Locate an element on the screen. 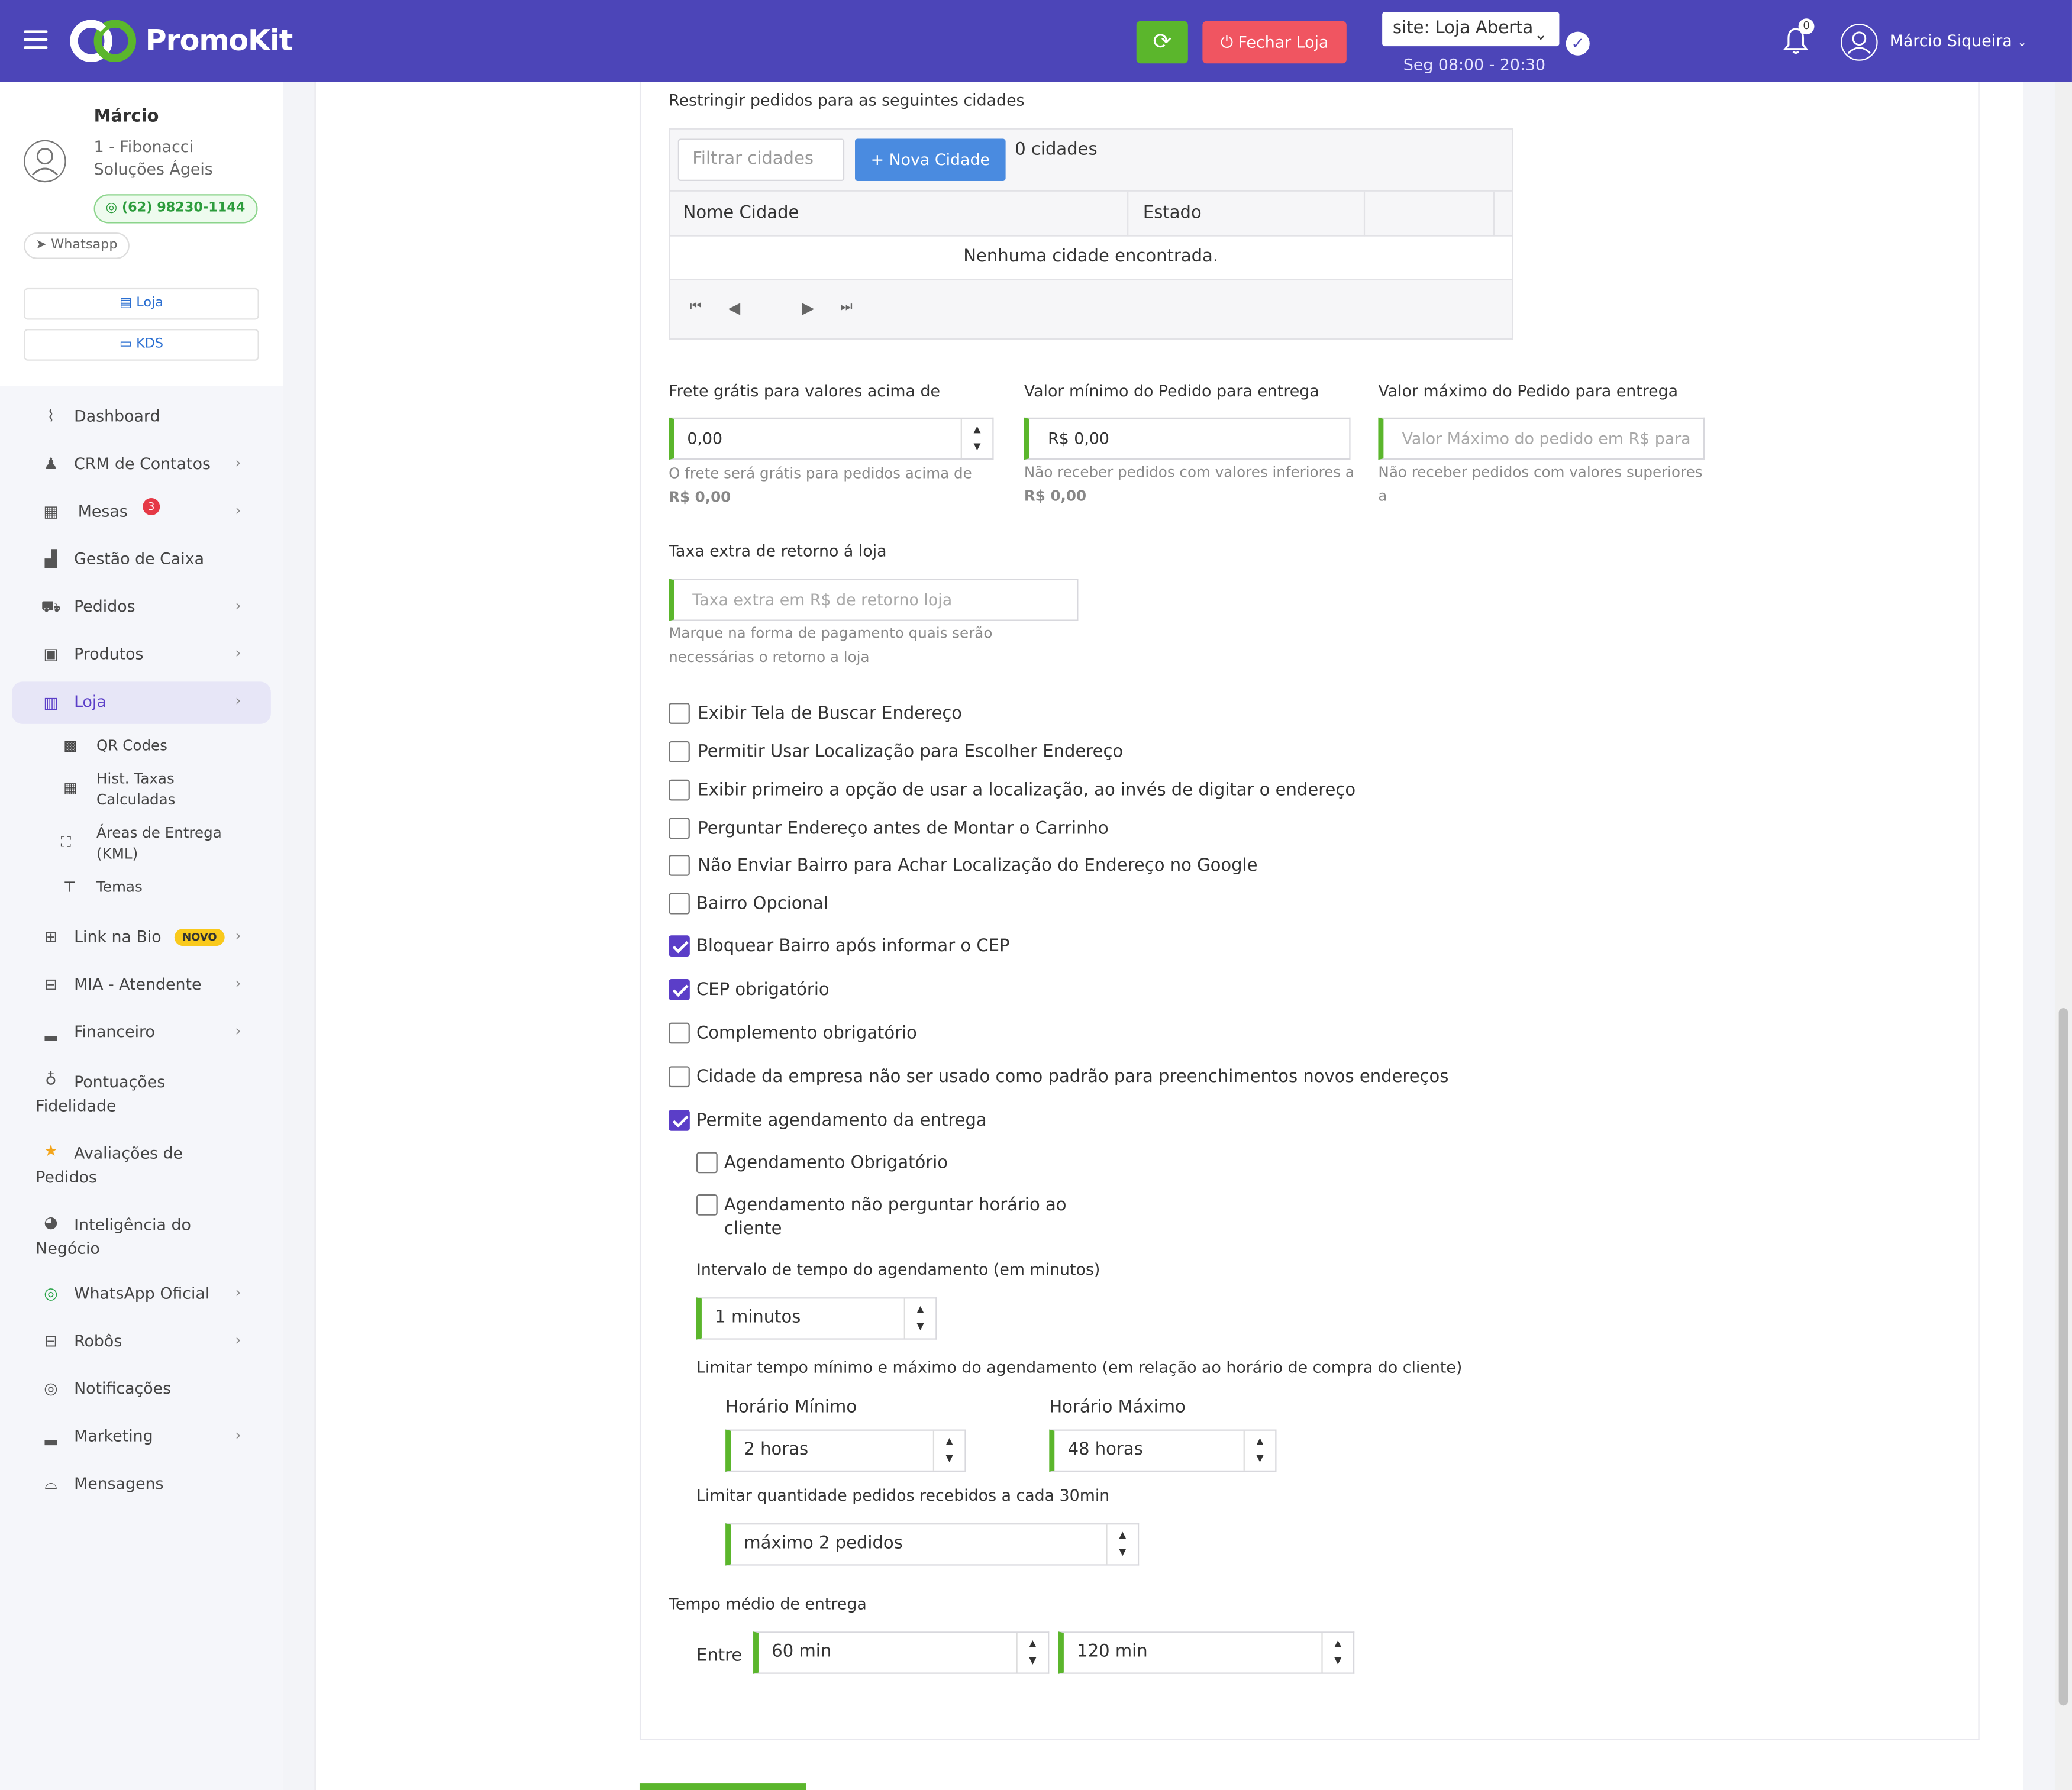  close-store-button: ⏻ Fechar Loja is located at coordinates (1274, 42).